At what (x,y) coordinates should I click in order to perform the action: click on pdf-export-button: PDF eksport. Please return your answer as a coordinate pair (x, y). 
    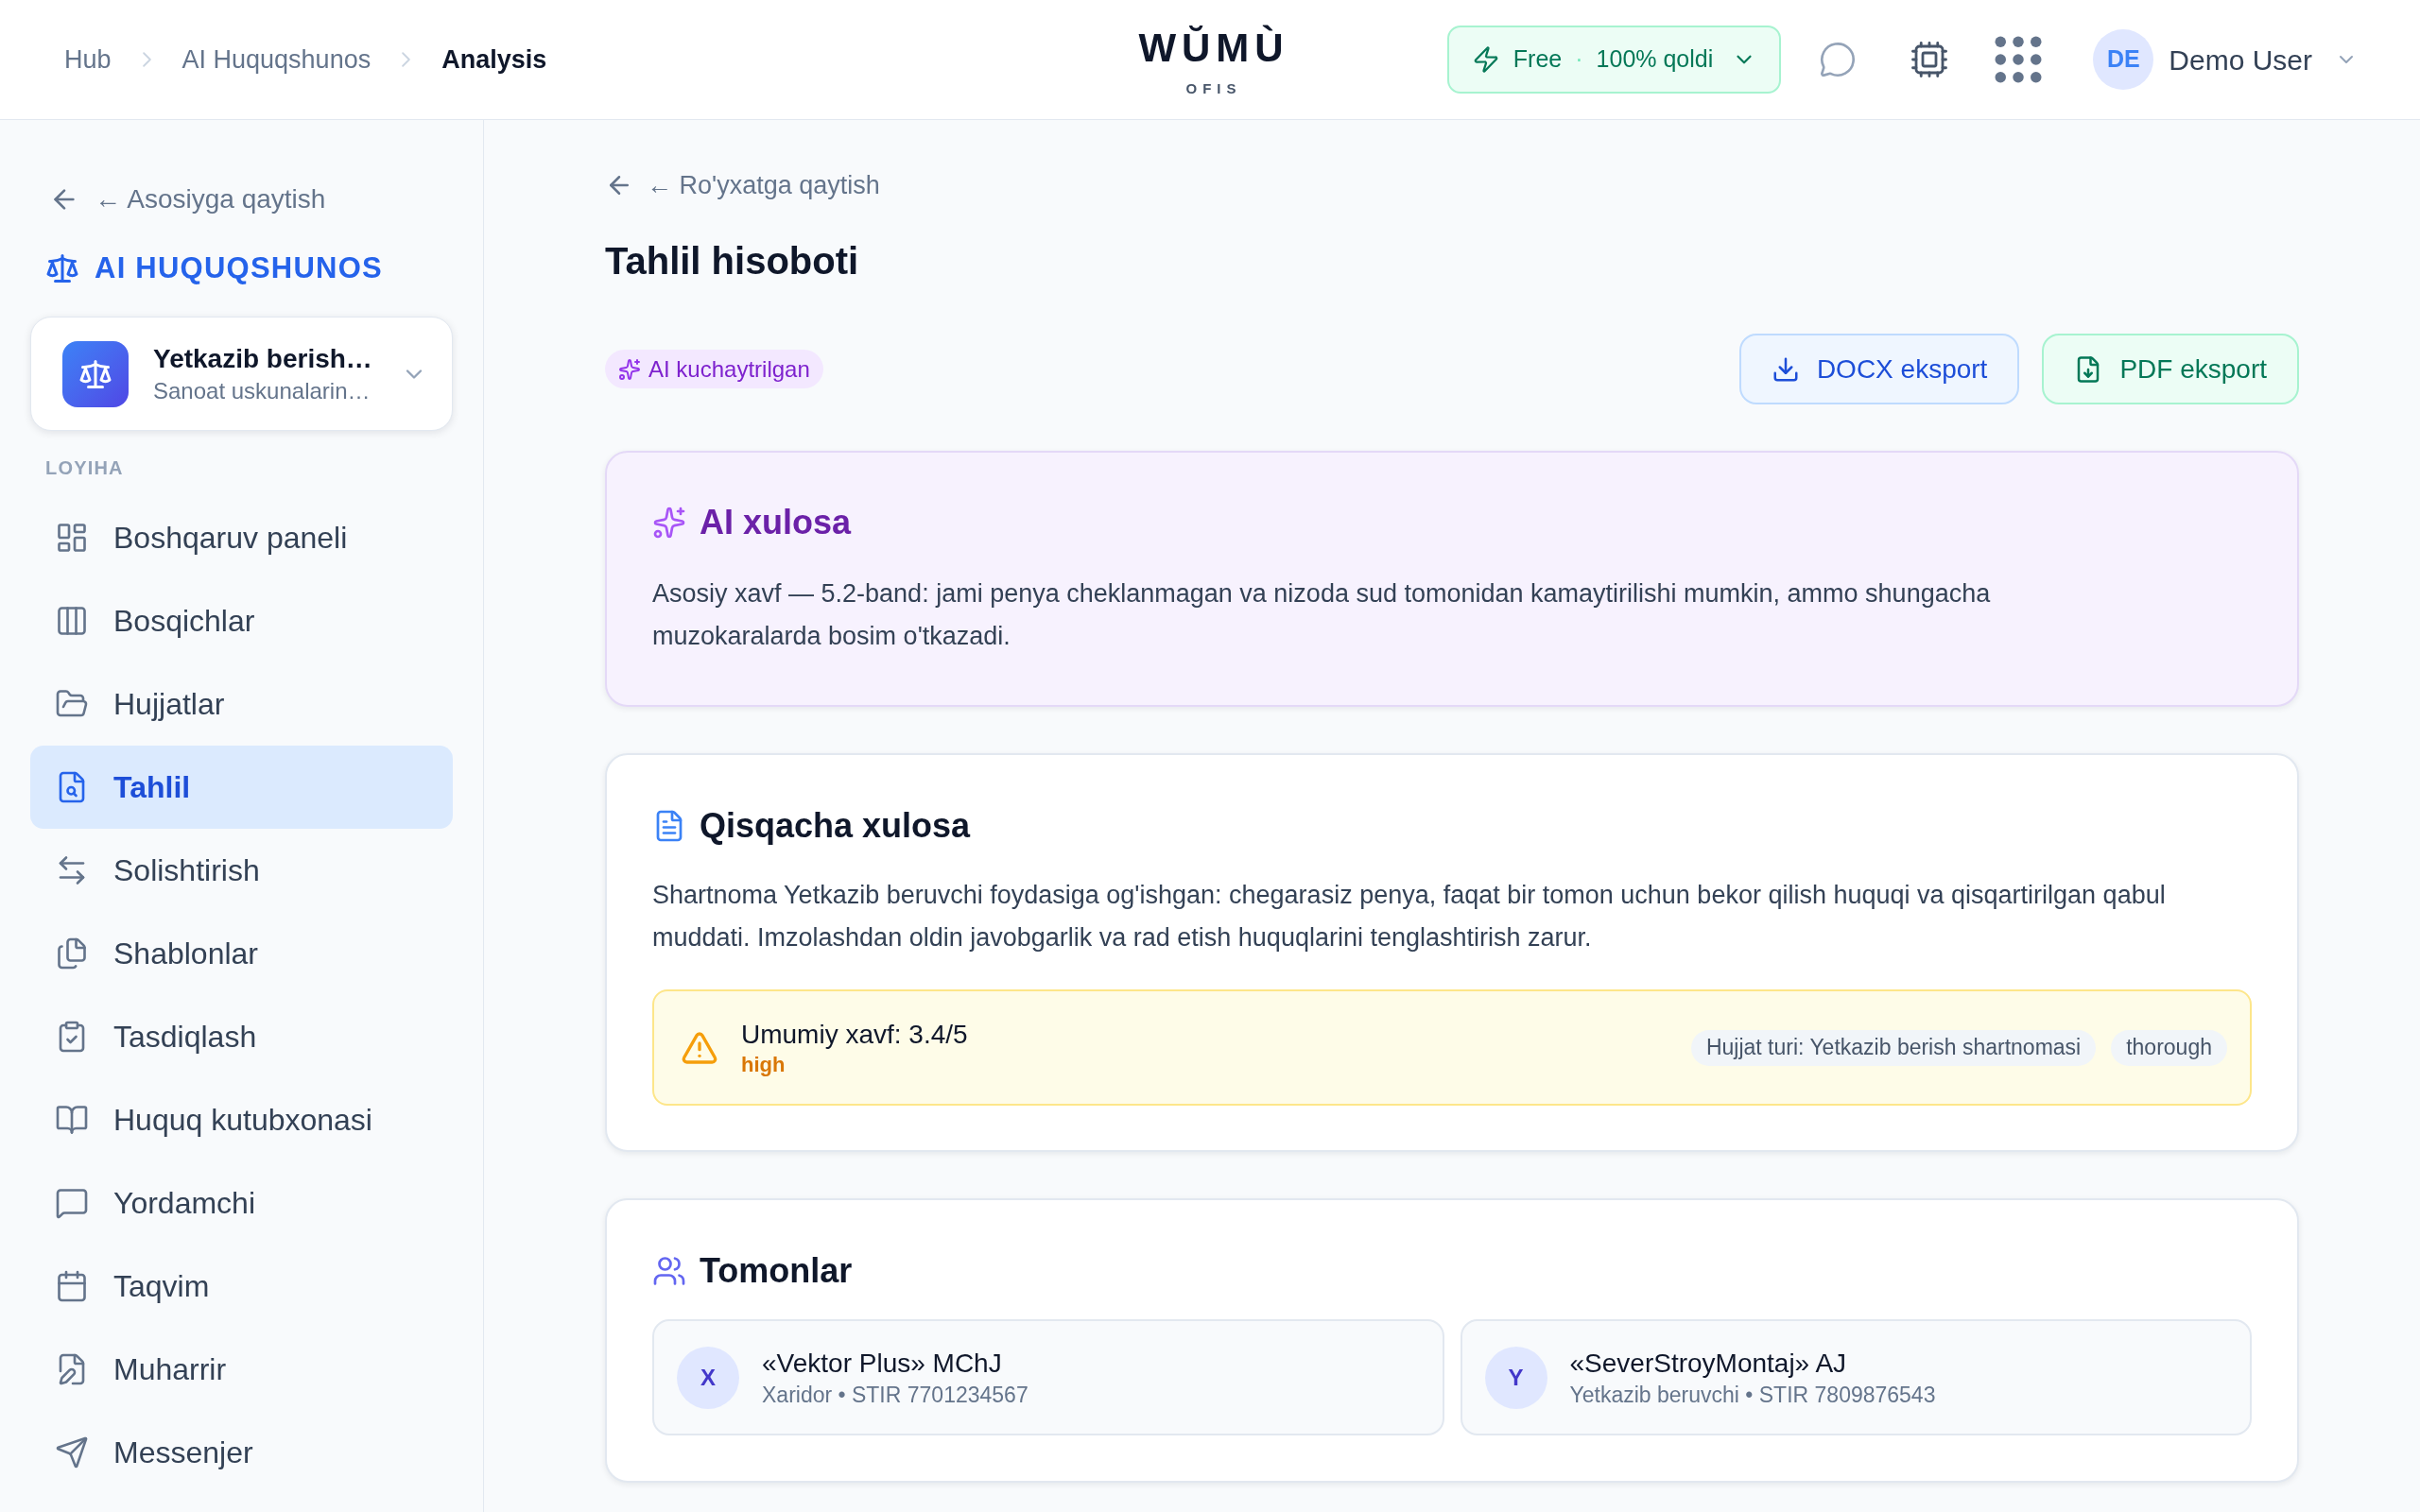
    Looking at the image, I should click on (2170, 369).